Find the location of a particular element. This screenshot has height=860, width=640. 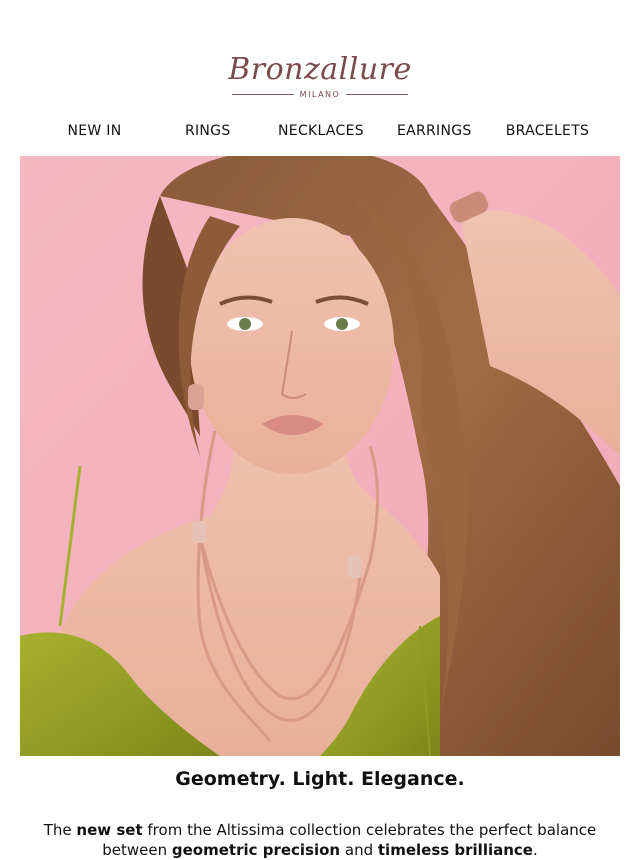

brand-logo: Bronzallure MILANO is located at coordinates (320, 83).